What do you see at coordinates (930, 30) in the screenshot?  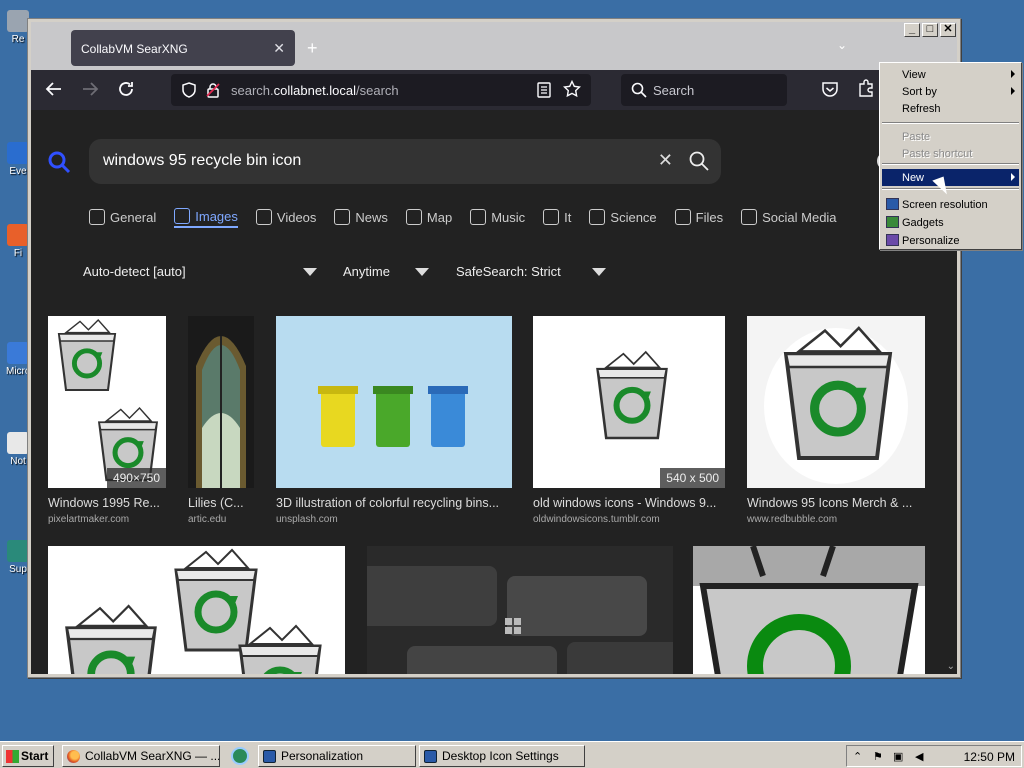 I see `maximize-button: □` at bounding box center [930, 30].